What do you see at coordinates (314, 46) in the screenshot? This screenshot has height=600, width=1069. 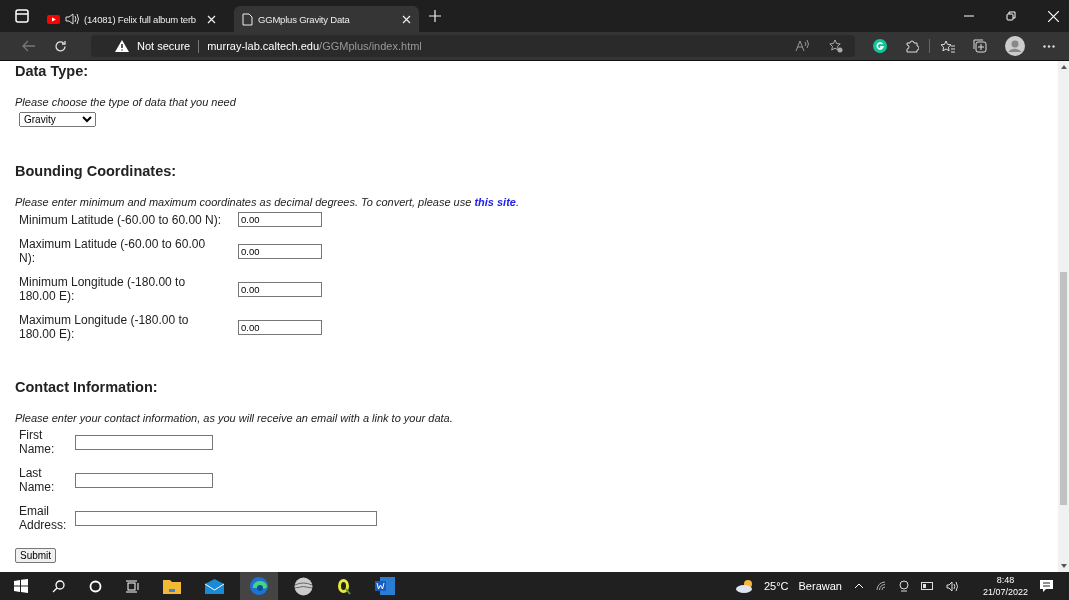 I see `url-text: murray-lab.caltech.edu/GGMplus/index.html` at bounding box center [314, 46].